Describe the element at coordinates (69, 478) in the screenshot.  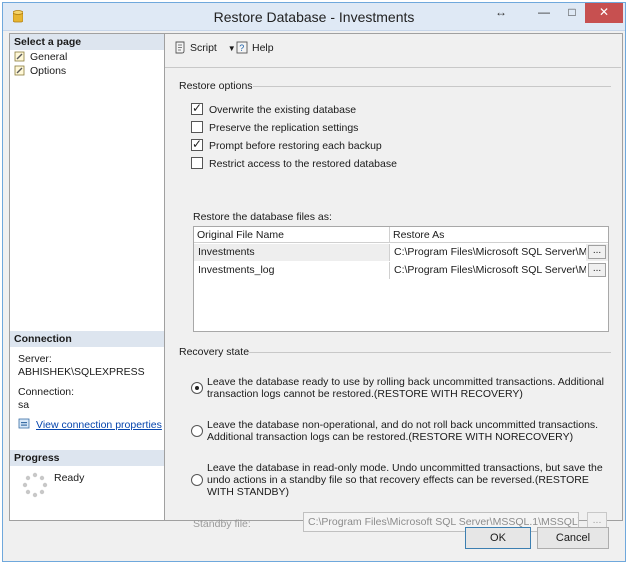
I see `progress-status: Ready` at that location.